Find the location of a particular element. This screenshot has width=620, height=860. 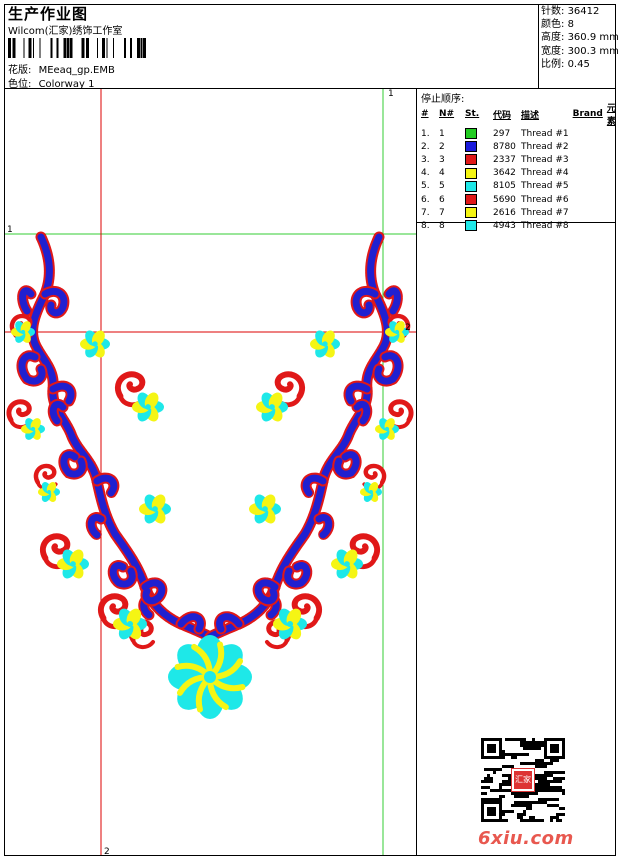

stat-colors: 颜色: 8 is located at coordinates (557, 25).